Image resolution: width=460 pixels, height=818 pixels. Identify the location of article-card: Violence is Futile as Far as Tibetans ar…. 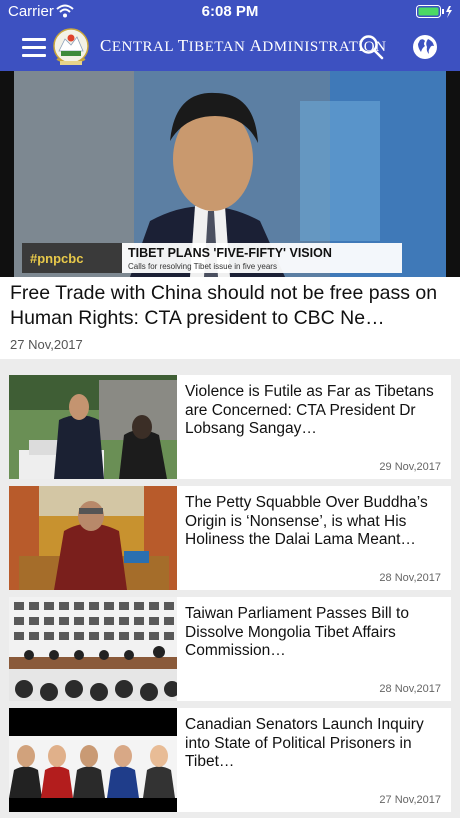
(230, 427).